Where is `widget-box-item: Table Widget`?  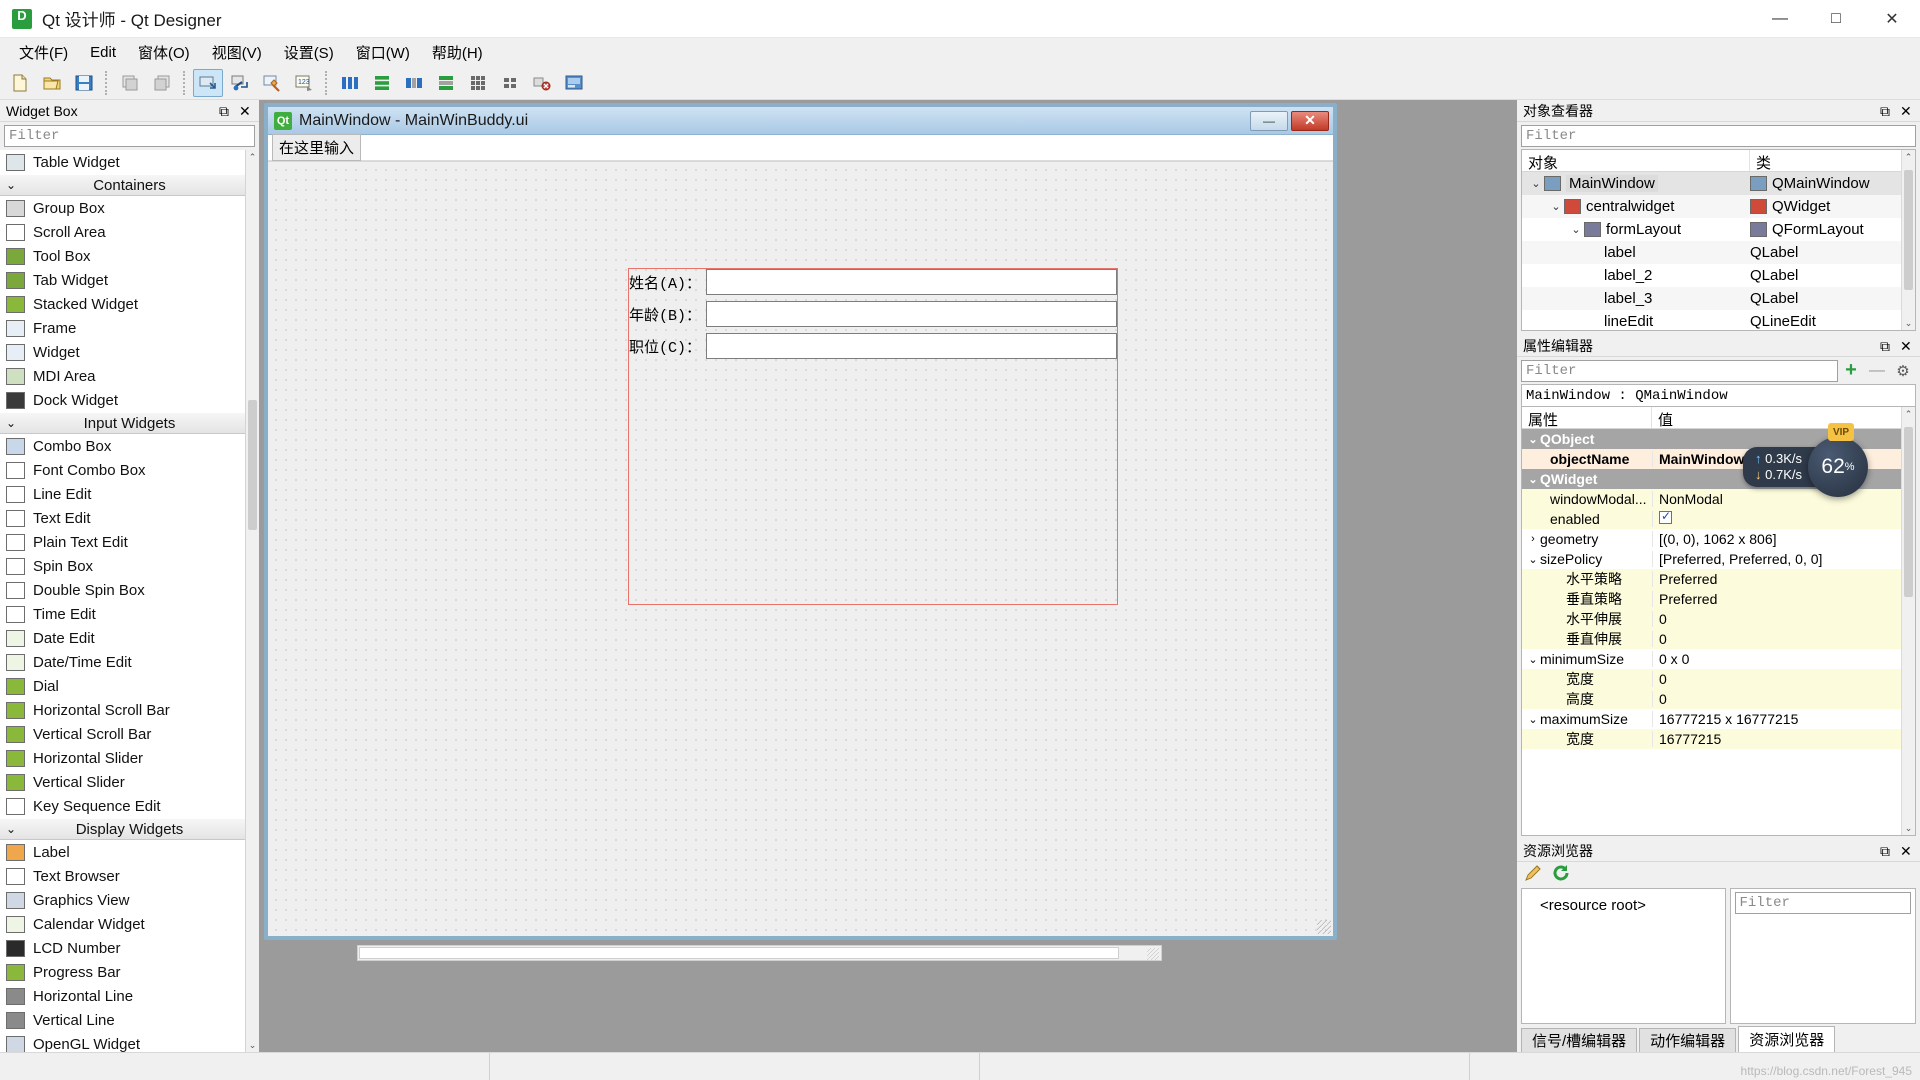
widget-box-item: Table Widget is located at coordinates (129, 162).